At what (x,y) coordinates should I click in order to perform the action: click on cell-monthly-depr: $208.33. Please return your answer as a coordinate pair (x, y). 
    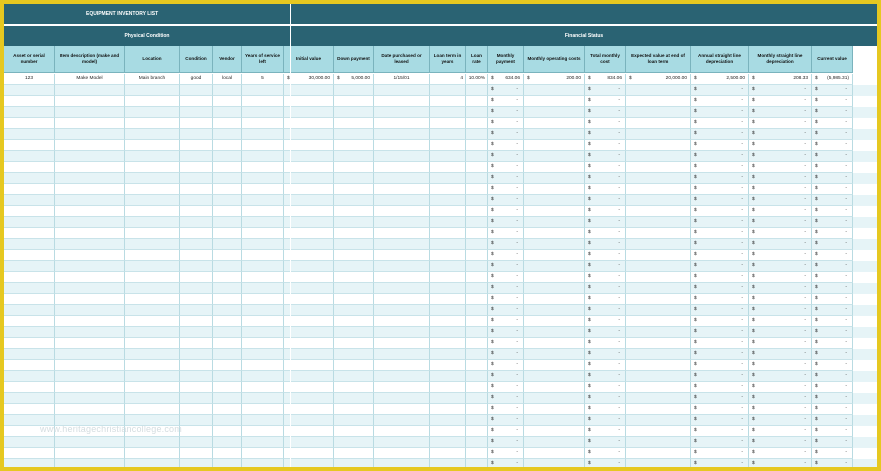
    Looking at the image, I should click on (780, 79).